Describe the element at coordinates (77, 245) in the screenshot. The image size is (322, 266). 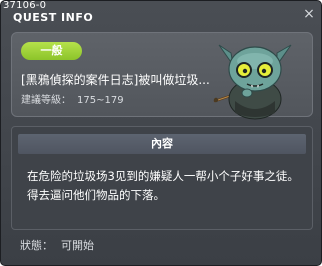
I see `status-value: 可開始` at that location.